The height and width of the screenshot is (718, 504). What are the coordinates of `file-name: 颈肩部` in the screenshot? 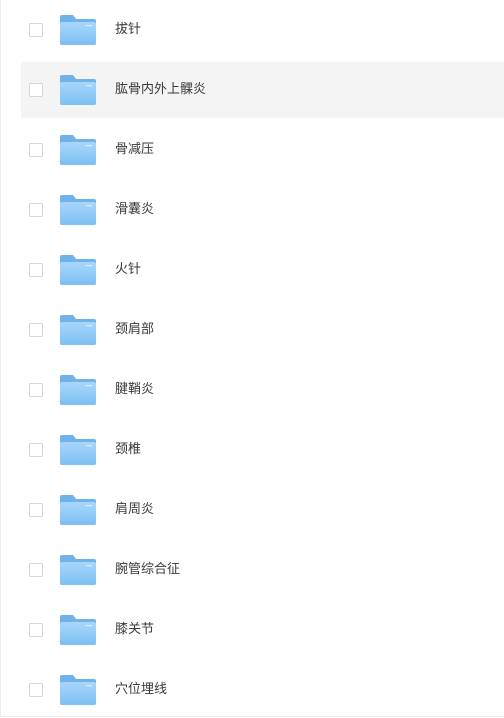 It's located at (134, 330).